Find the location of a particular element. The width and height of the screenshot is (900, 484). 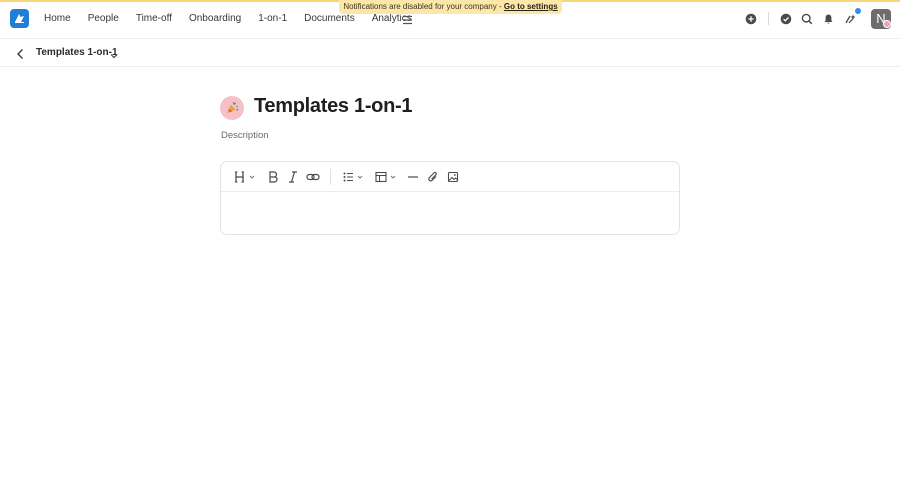

nav-item-onboarding: Onboarding is located at coordinates (215, 18).